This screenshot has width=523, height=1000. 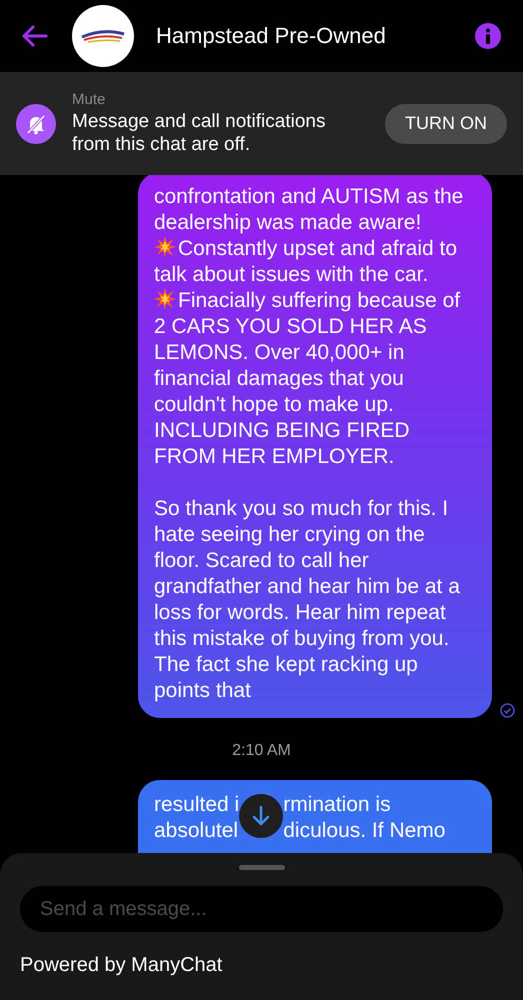 I want to click on scroll-down-button, so click(x=261, y=816).